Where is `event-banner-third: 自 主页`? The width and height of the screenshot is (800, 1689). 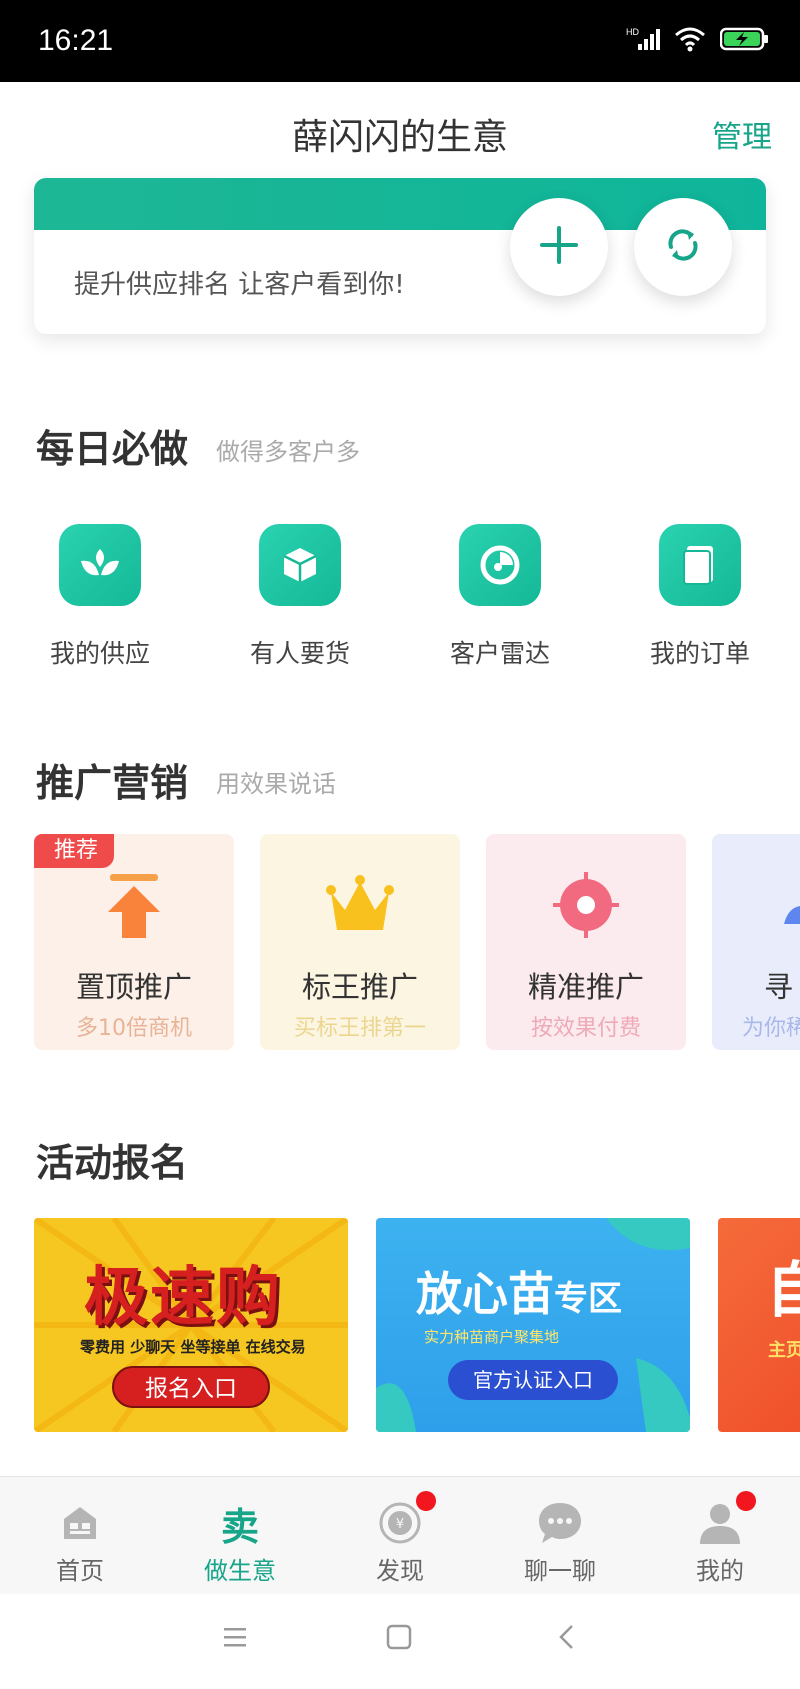 event-banner-third: 自 主页 is located at coordinates (759, 1325).